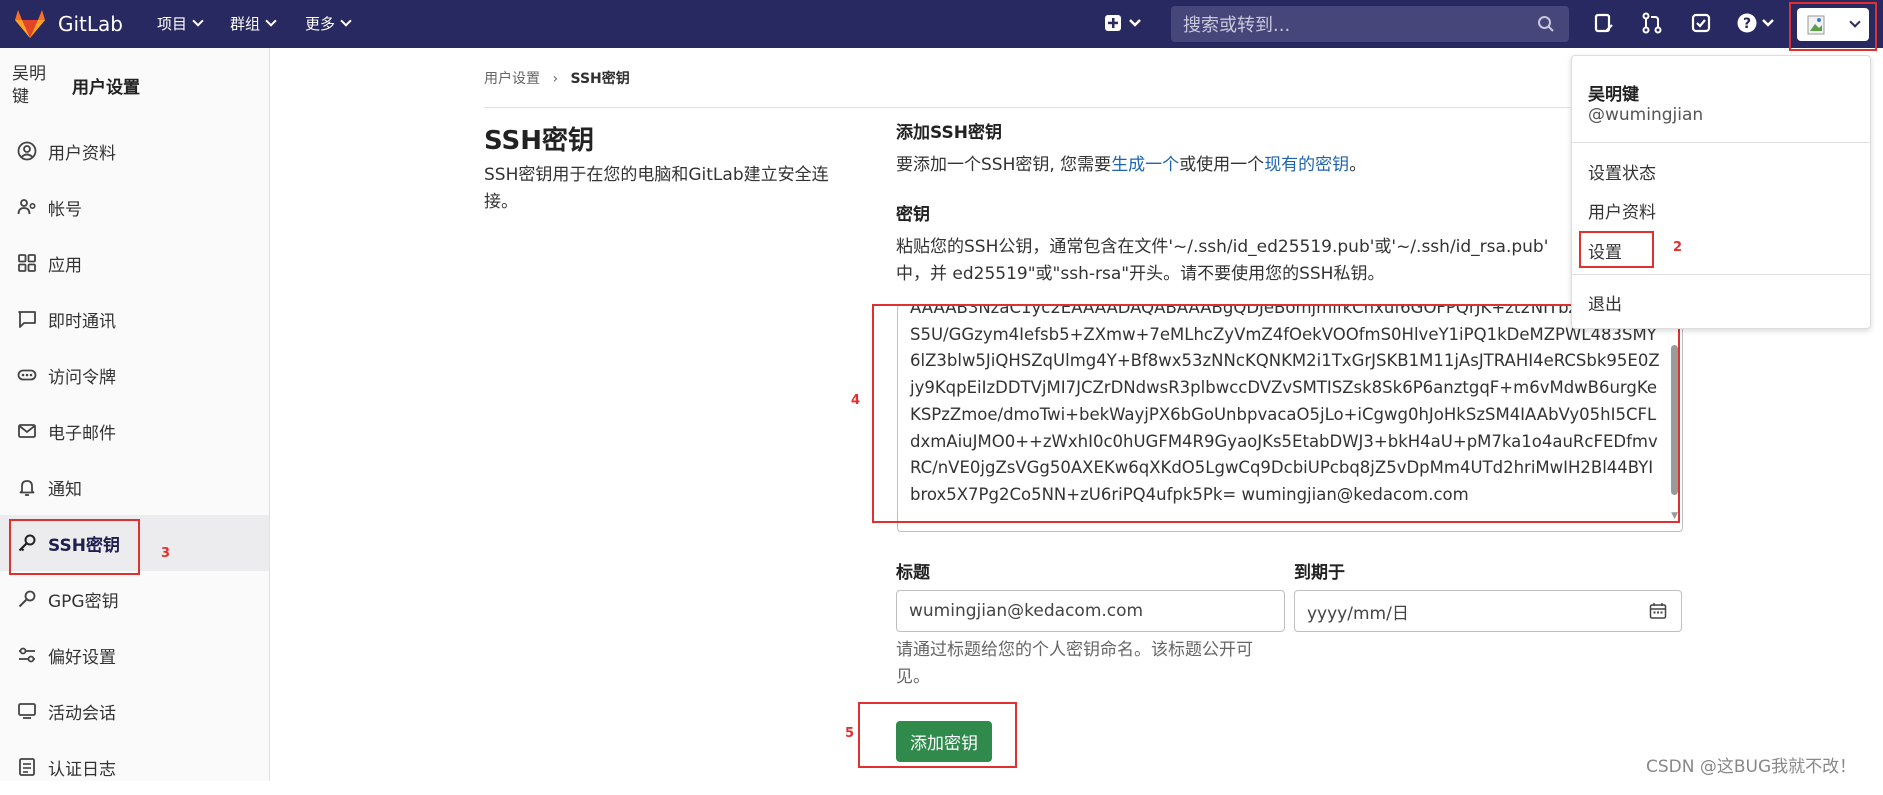  What do you see at coordinates (27, 711) in the screenshot?
I see `monitor-icon` at bounding box center [27, 711].